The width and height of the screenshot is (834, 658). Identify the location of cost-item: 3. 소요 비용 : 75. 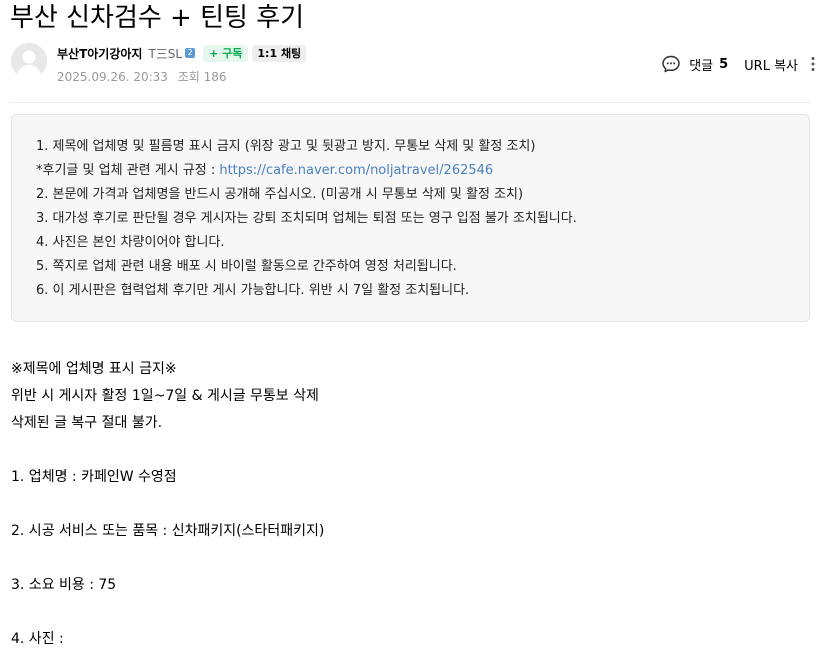
(64, 585).